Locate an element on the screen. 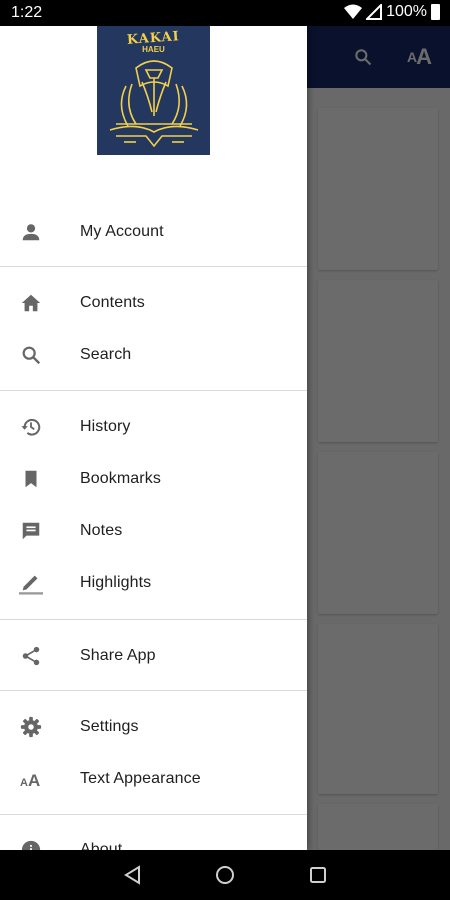  menu-label: Text Appearance is located at coordinates (140, 778).